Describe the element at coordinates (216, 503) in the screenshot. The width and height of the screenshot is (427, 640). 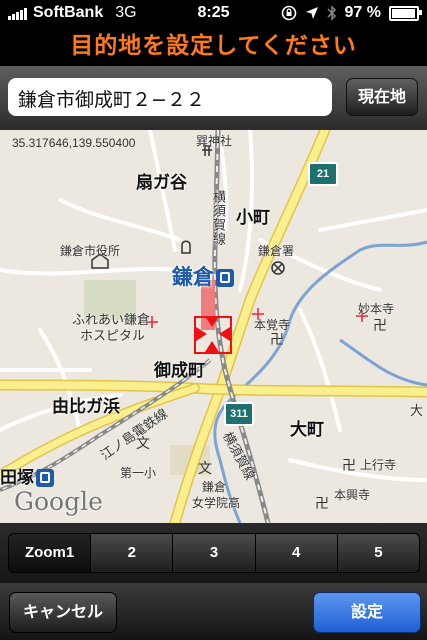
I see `label-girls-hs-2: 女学院高` at that location.